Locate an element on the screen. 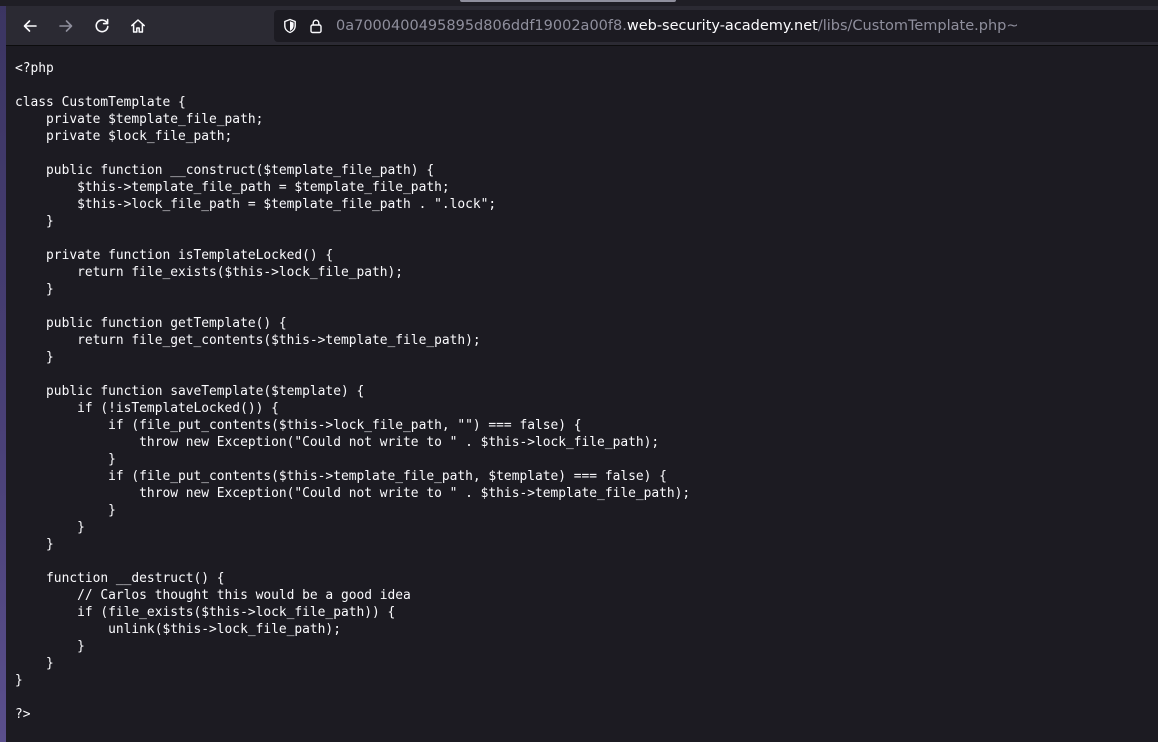  home-button is located at coordinates (138, 26).